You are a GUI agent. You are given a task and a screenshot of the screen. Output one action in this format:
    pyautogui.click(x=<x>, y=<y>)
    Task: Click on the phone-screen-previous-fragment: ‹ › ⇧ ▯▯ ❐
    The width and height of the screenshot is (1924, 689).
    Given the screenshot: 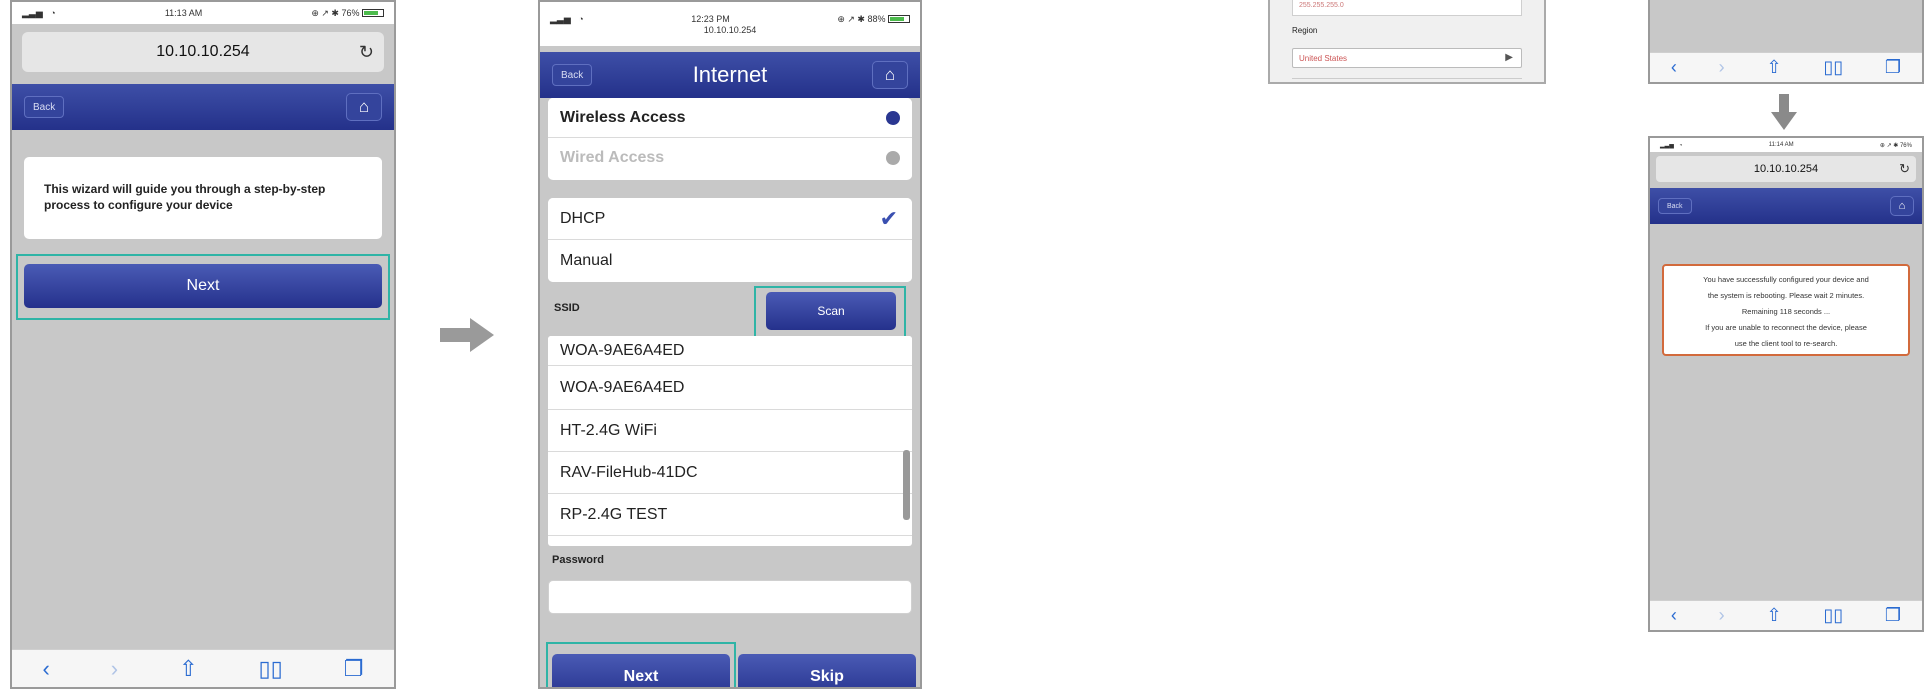 What is the action you would take?
    pyautogui.click(x=1786, y=42)
    